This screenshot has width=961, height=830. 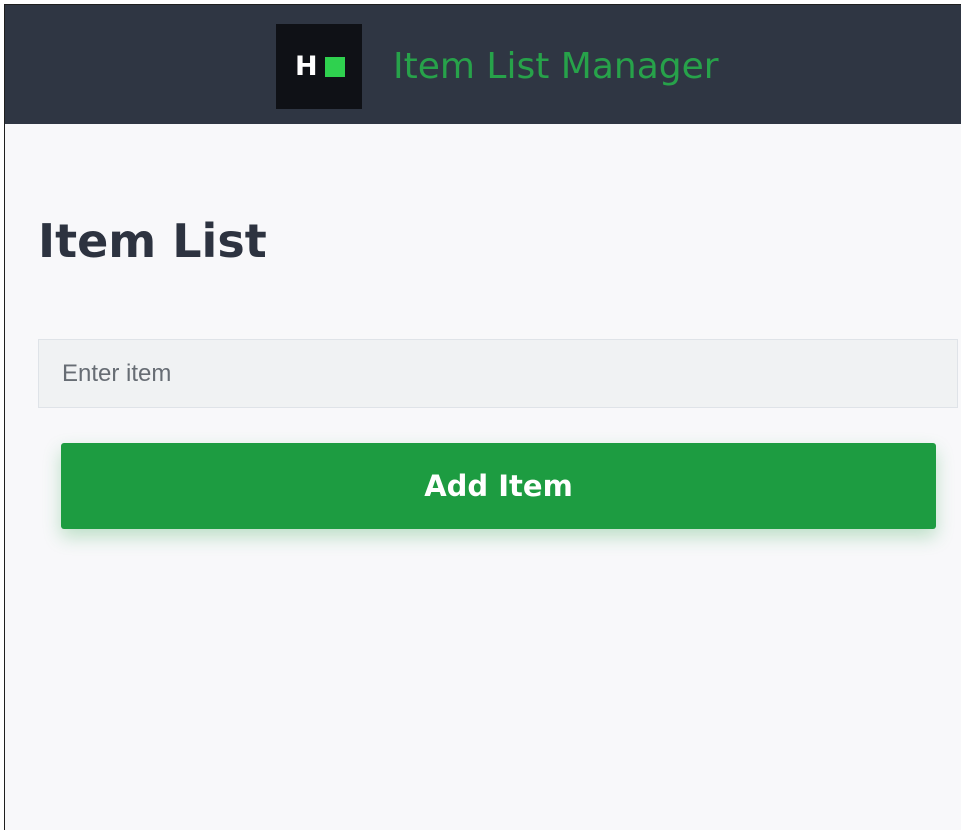 I want to click on app-header: H Item List Manager, so click(x=483, y=64).